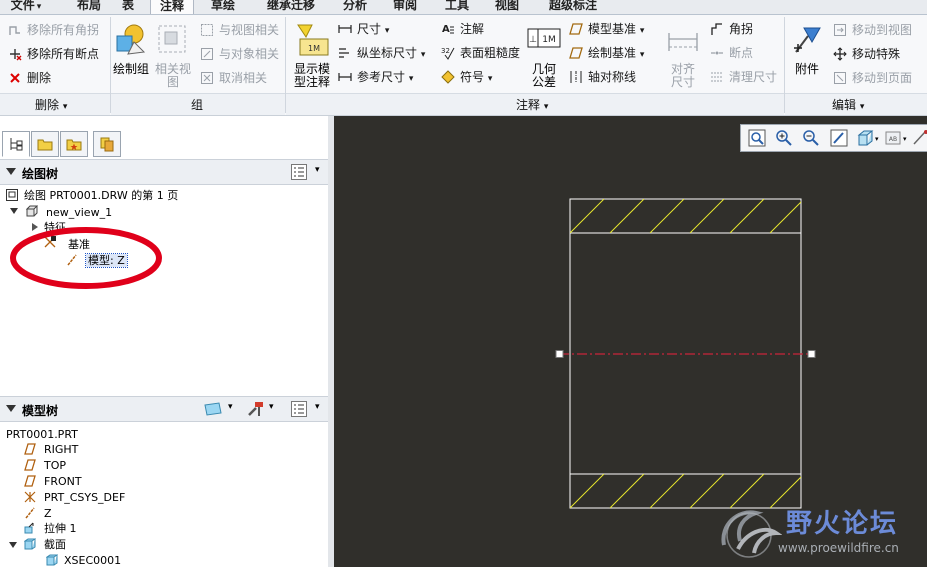  What do you see at coordinates (811, 354) in the screenshot?
I see `axis-end-handle-right` at bounding box center [811, 354].